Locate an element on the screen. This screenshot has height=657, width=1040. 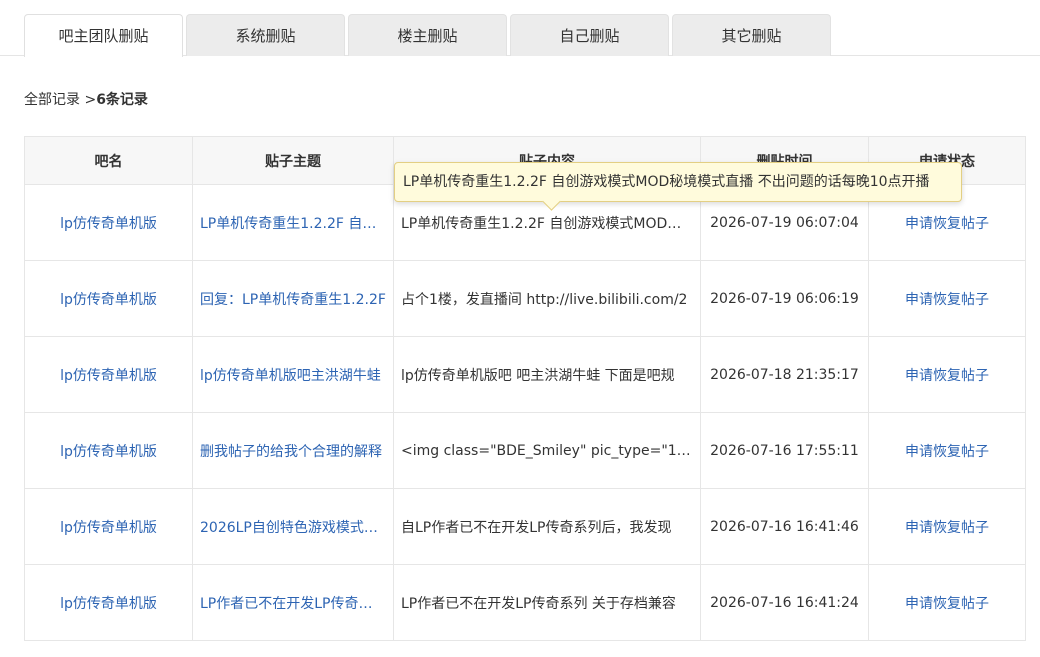
subject-link: 删我帖子的给我个合理的解释 is located at coordinates (293, 450).